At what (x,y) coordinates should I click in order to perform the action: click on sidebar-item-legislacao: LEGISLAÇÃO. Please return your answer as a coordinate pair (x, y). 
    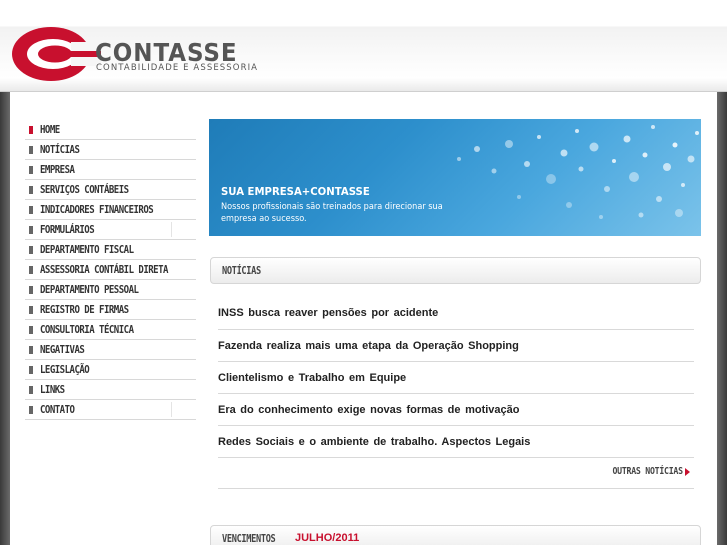
    Looking at the image, I should click on (110, 370).